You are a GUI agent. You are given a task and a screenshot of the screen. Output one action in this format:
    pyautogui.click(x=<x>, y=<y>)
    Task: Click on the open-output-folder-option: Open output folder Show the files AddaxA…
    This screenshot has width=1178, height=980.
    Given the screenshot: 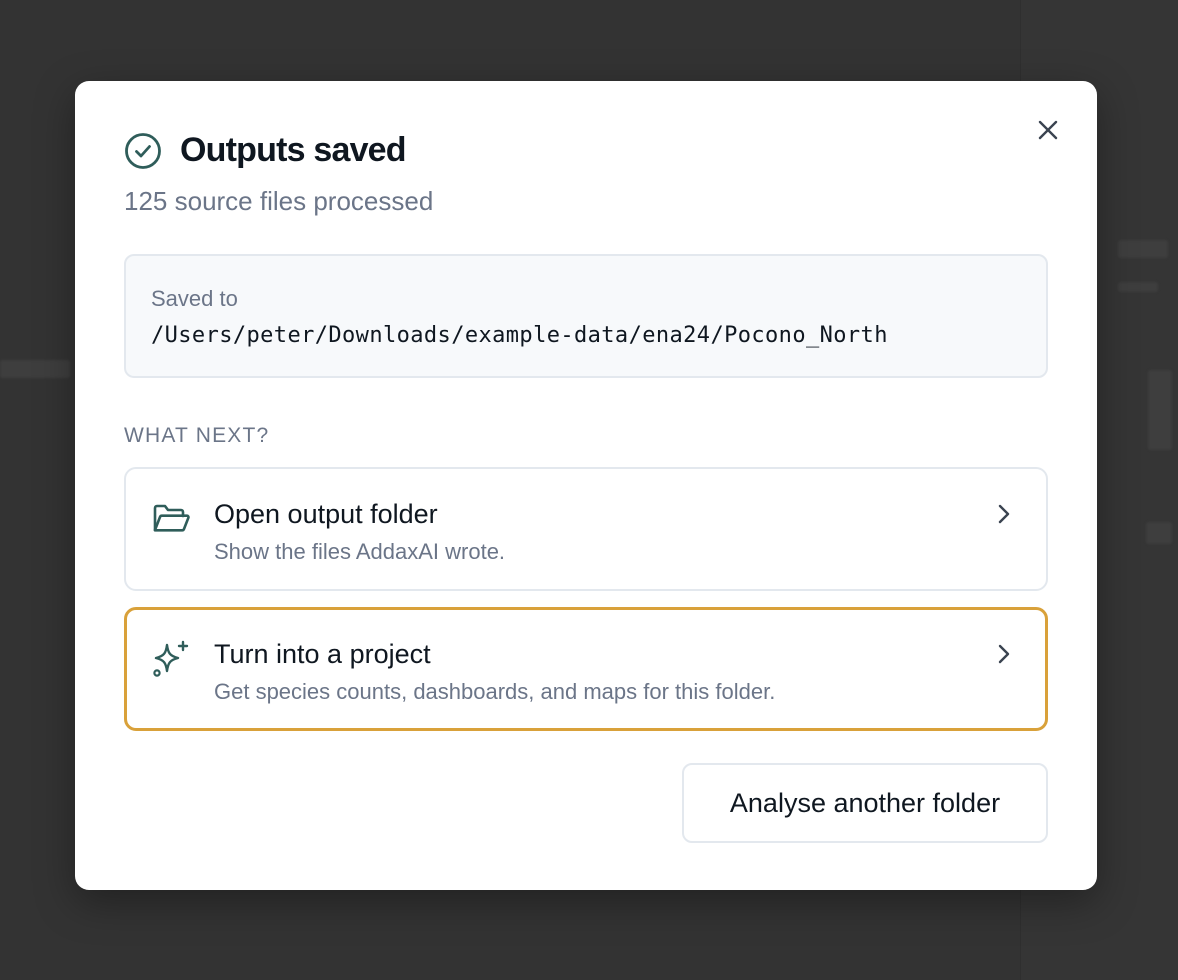 What is the action you would take?
    pyautogui.click(x=586, y=529)
    